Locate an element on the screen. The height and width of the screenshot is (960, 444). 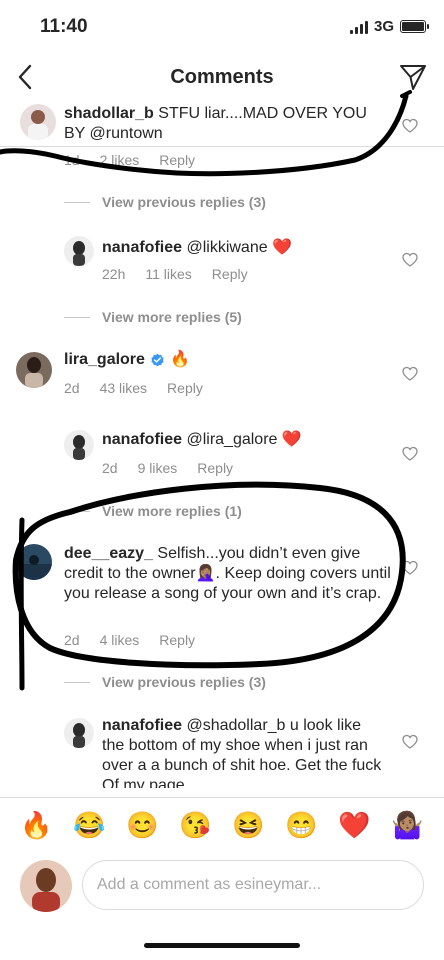
tears-of-joy-emoji-icon: 😂 is located at coordinates (90, 825).